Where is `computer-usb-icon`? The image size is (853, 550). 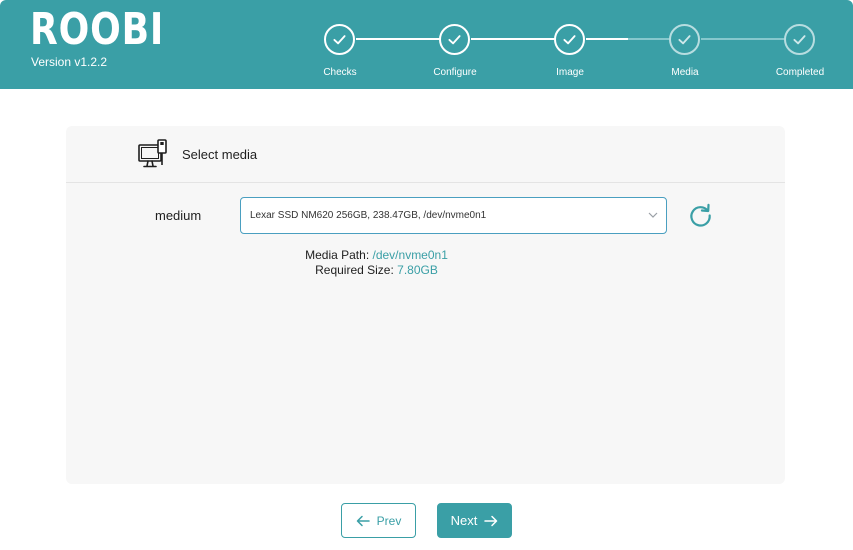 computer-usb-icon is located at coordinates (152, 153).